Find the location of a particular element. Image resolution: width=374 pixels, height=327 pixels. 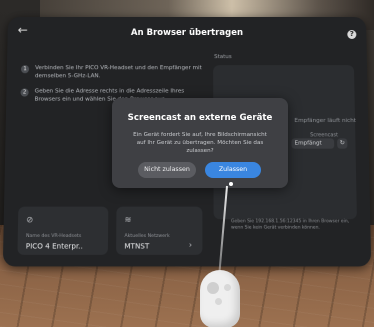

allow-button: Zulassen is located at coordinates (233, 170).